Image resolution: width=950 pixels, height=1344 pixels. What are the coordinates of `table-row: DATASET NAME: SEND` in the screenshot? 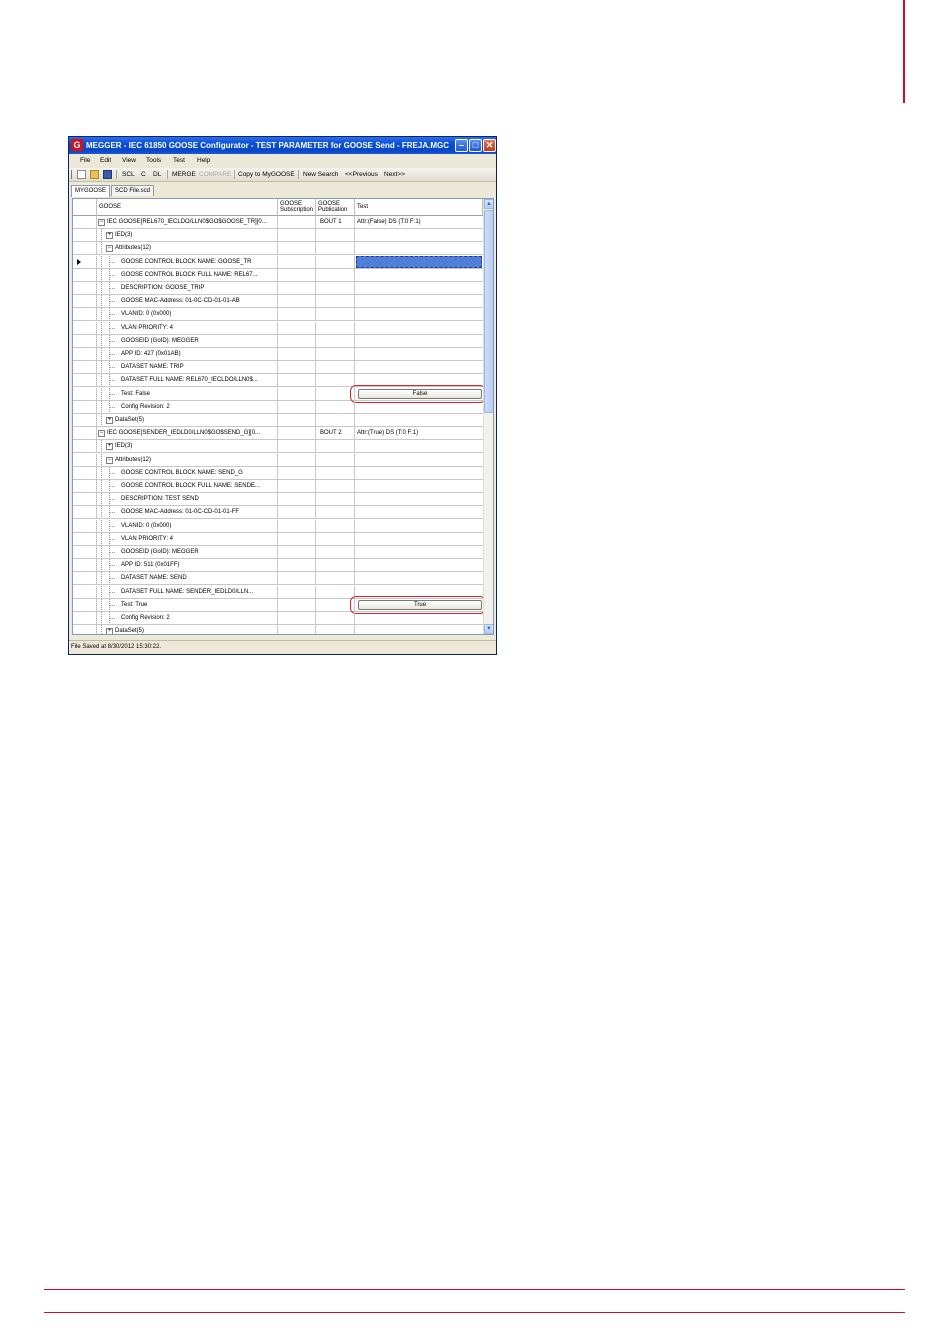 It's located at (278, 579).